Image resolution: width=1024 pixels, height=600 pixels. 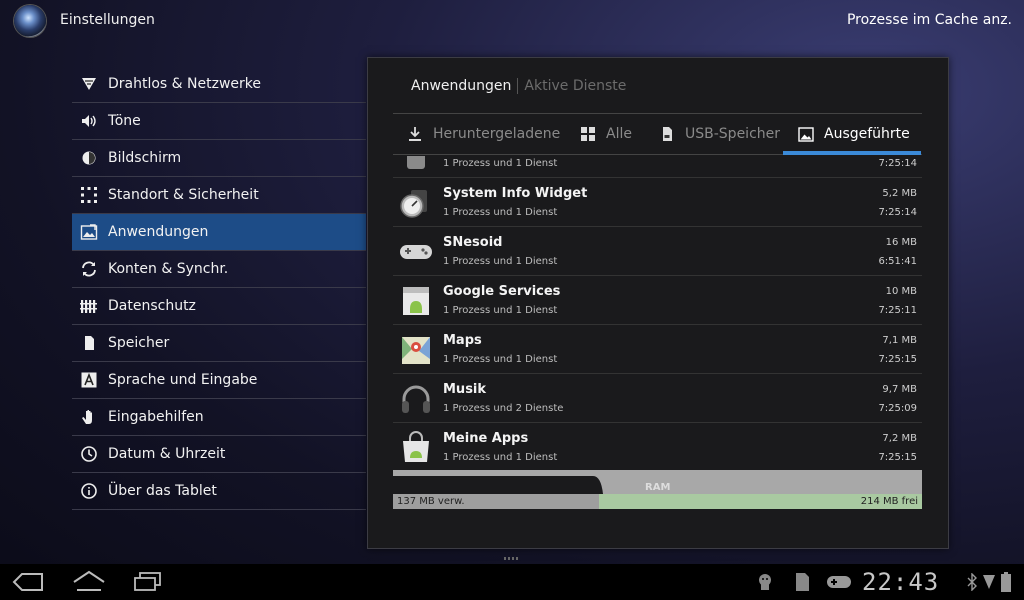 What do you see at coordinates (89, 84) in the screenshot?
I see `wifi-icon` at bounding box center [89, 84].